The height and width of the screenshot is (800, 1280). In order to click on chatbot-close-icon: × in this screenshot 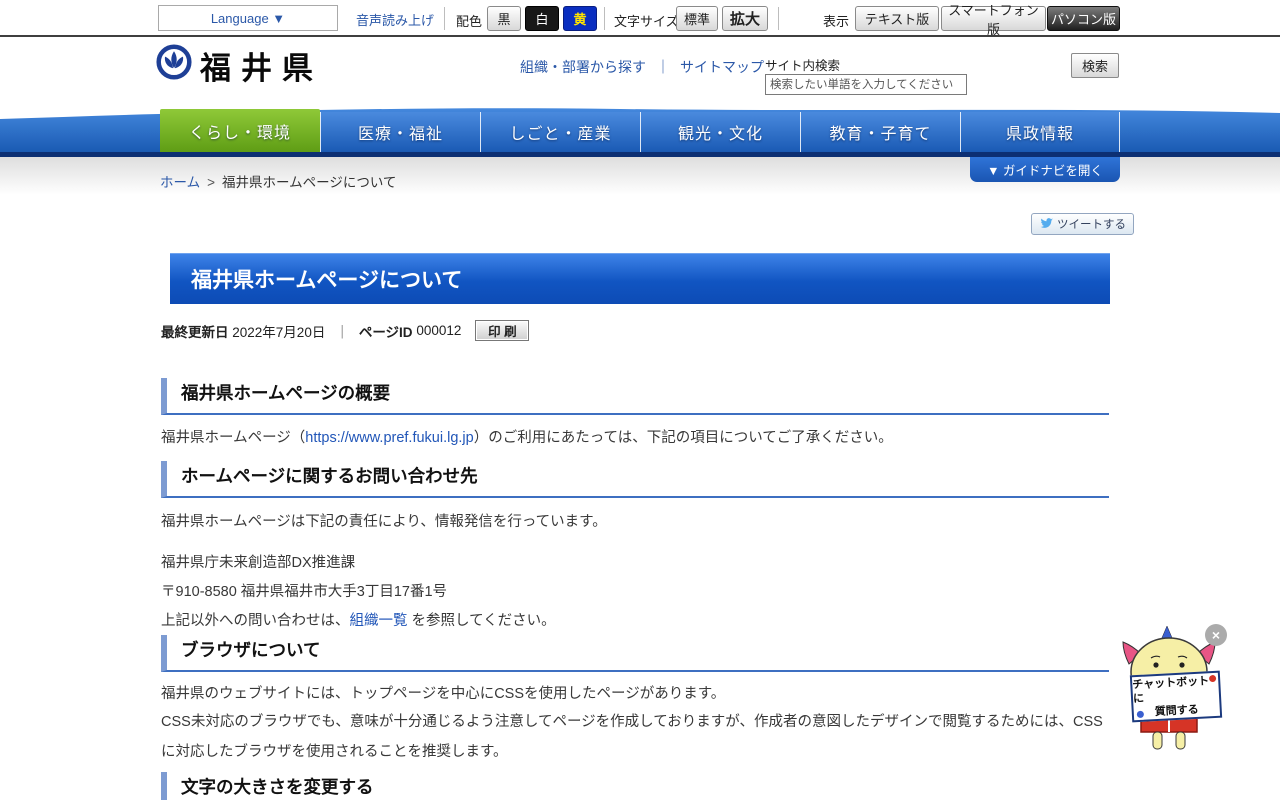, I will do `click(1216, 635)`.